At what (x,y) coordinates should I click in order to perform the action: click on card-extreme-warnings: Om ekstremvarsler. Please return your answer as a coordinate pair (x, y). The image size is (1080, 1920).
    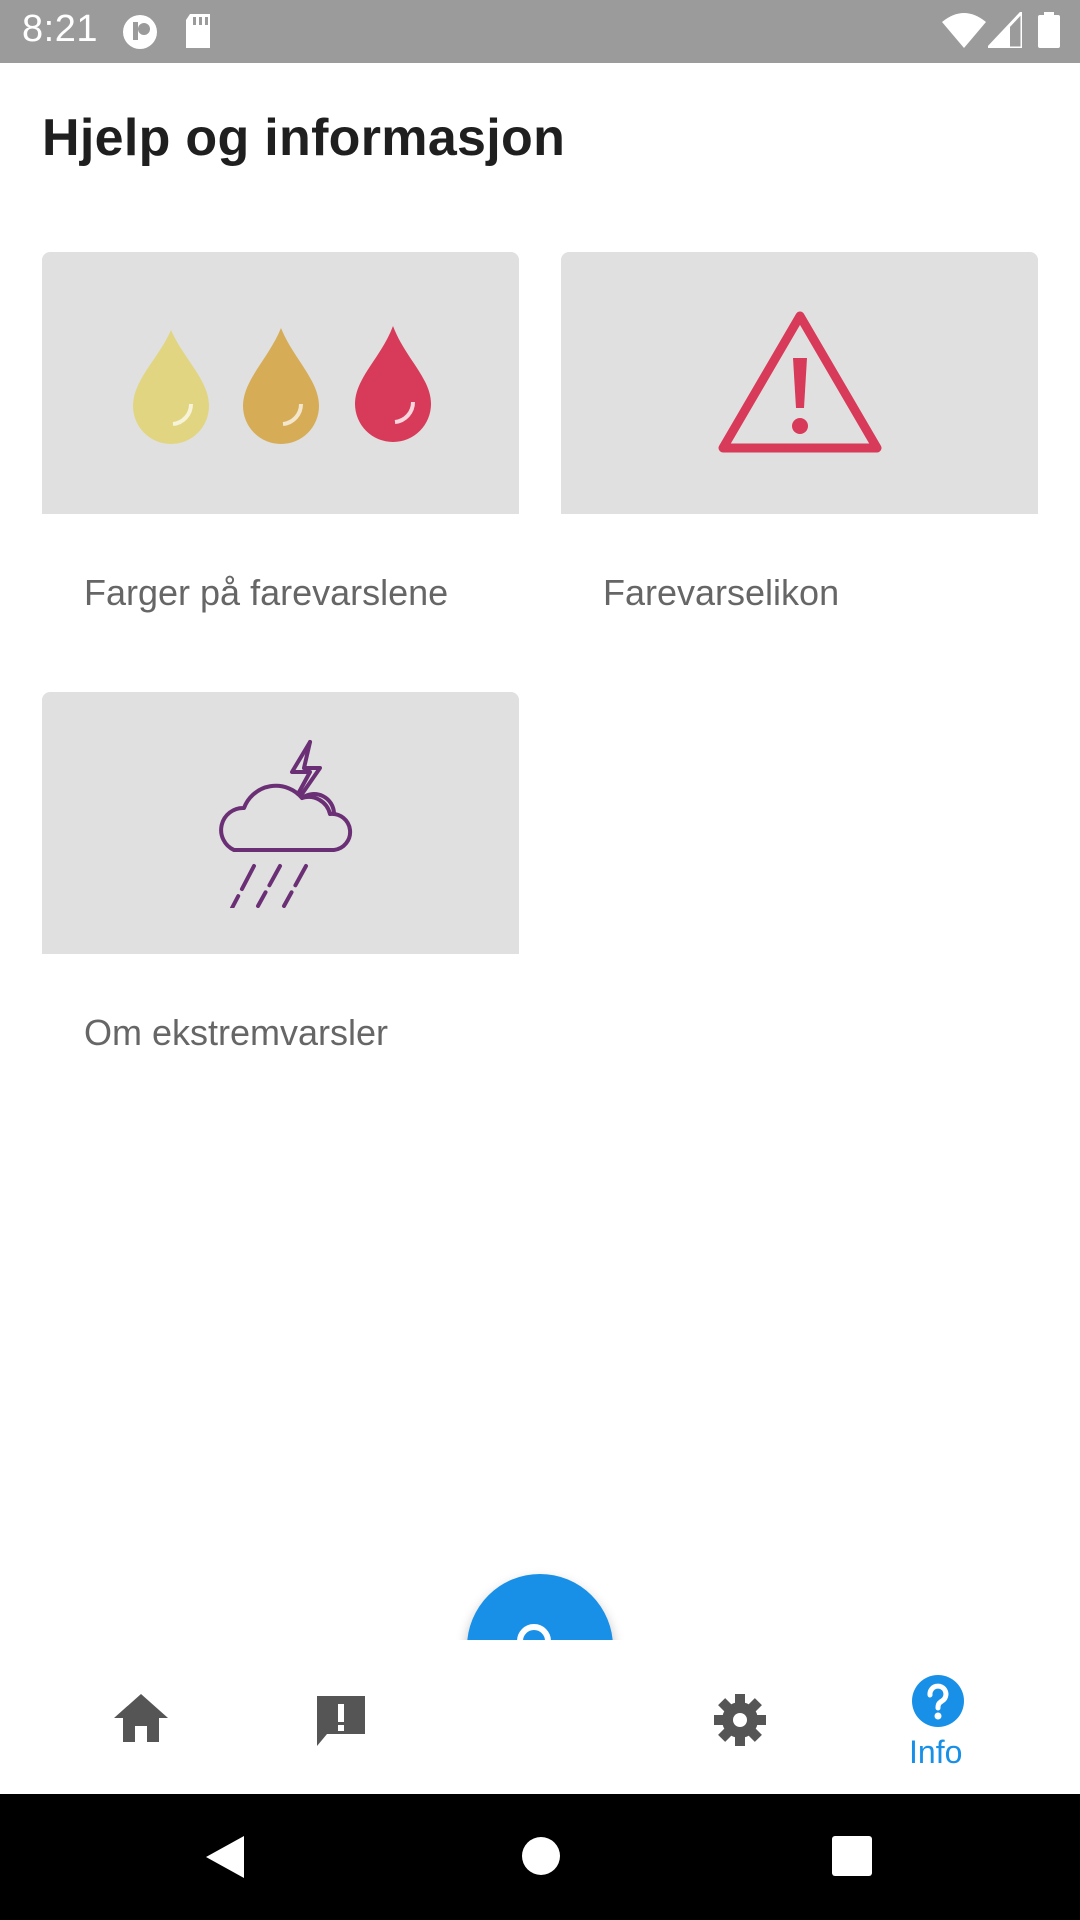
    Looking at the image, I should click on (280, 872).